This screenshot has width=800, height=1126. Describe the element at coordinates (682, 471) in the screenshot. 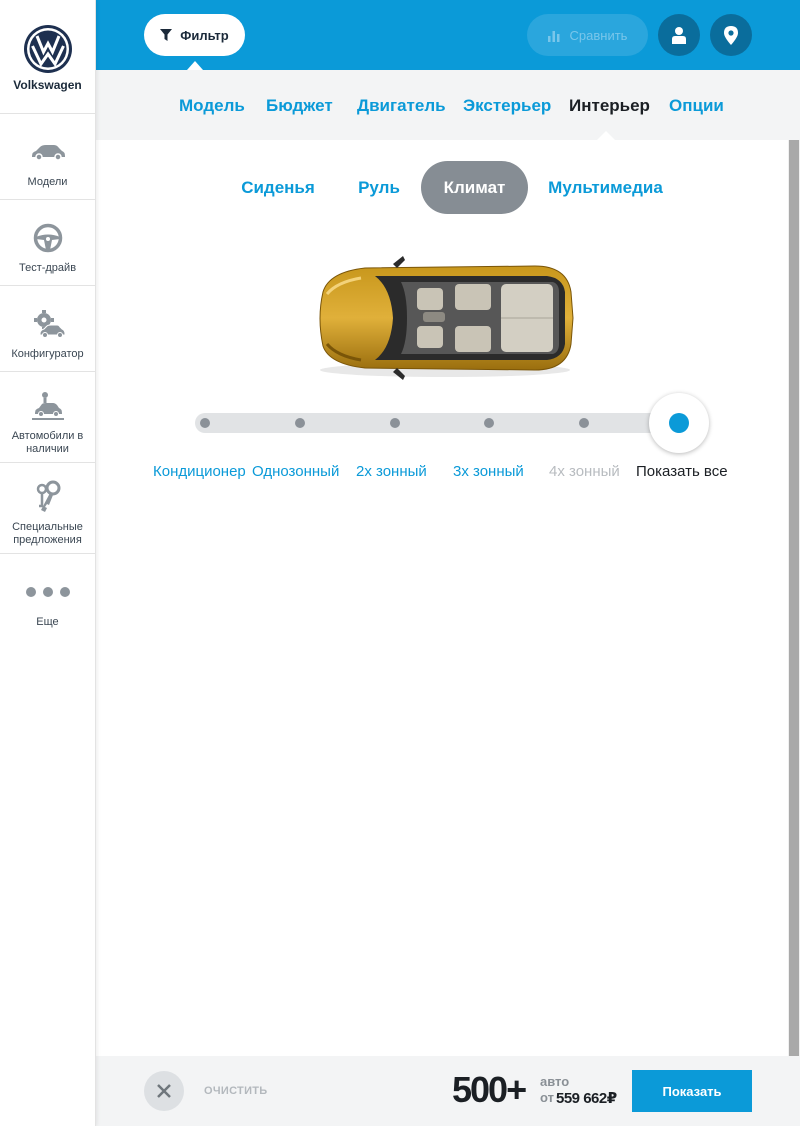

I see `slider-option-show-all: Показать все` at that location.